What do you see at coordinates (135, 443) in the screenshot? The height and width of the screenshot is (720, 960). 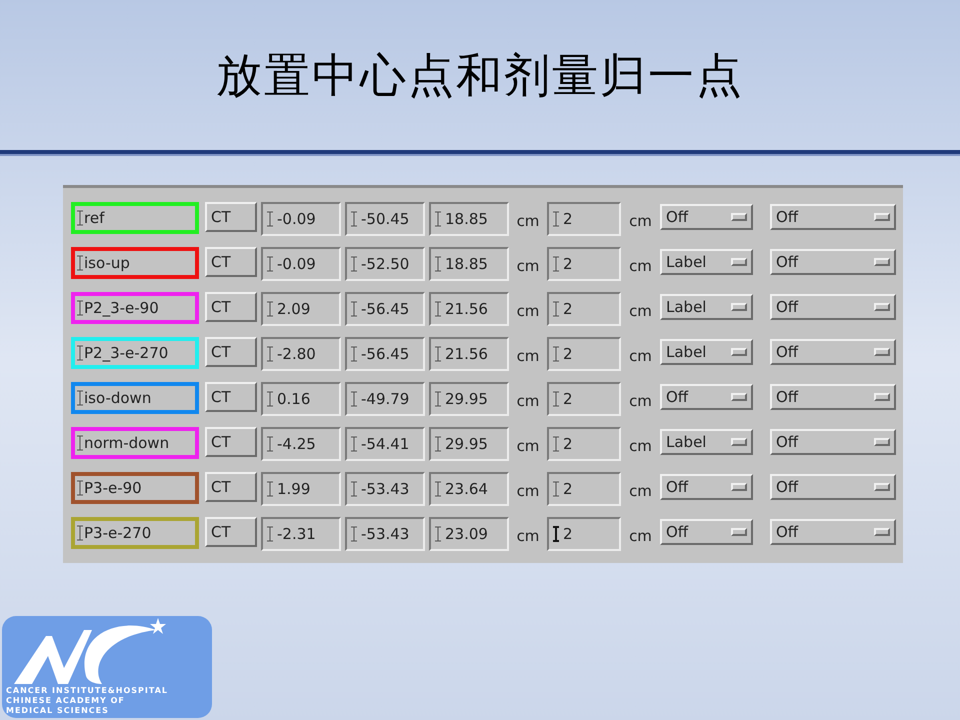 I see `point-name-field: norm-down` at bounding box center [135, 443].